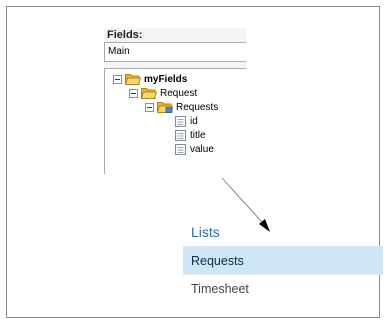 The height and width of the screenshot is (326, 388). I want to click on tree-label-requests: Requests, so click(197, 107).